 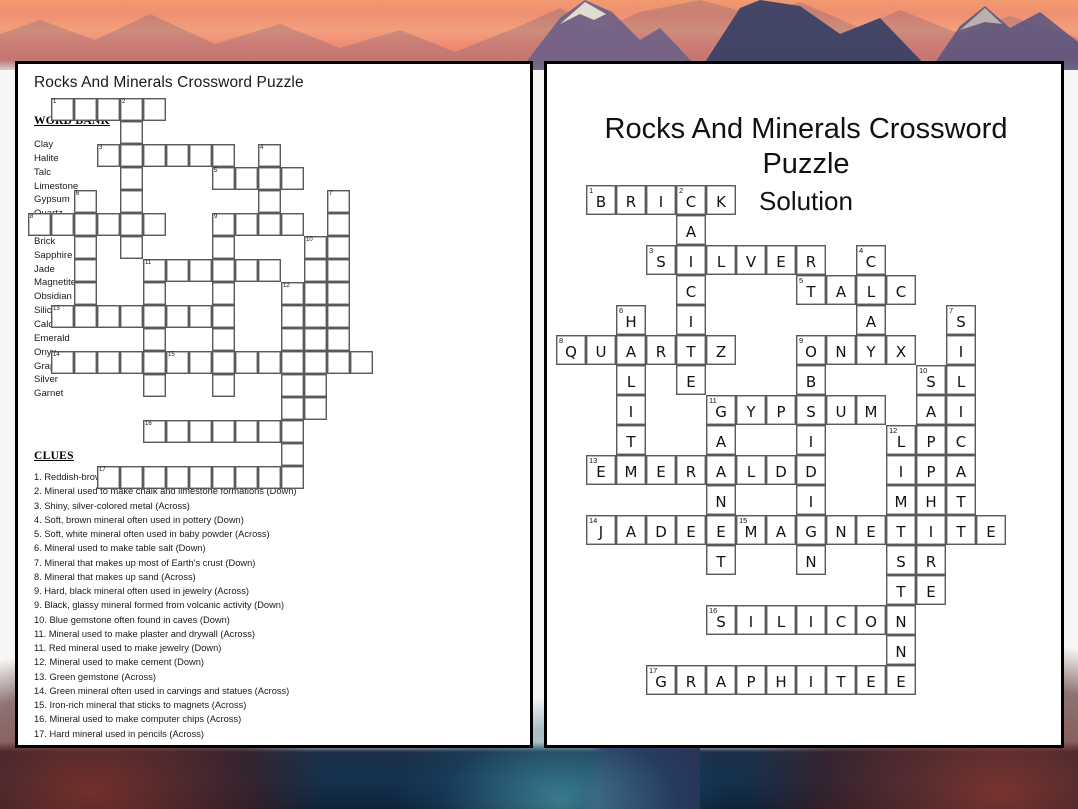 What do you see at coordinates (571, 350) in the screenshot?
I see `crossword-cell: 8Q` at bounding box center [571, 350].